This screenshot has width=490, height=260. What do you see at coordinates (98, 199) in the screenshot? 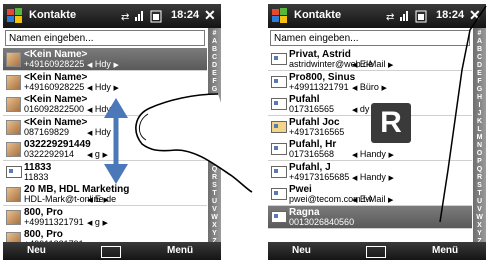
I see `contact-type: ◀ E ▶` at bounding box center [98, 199].